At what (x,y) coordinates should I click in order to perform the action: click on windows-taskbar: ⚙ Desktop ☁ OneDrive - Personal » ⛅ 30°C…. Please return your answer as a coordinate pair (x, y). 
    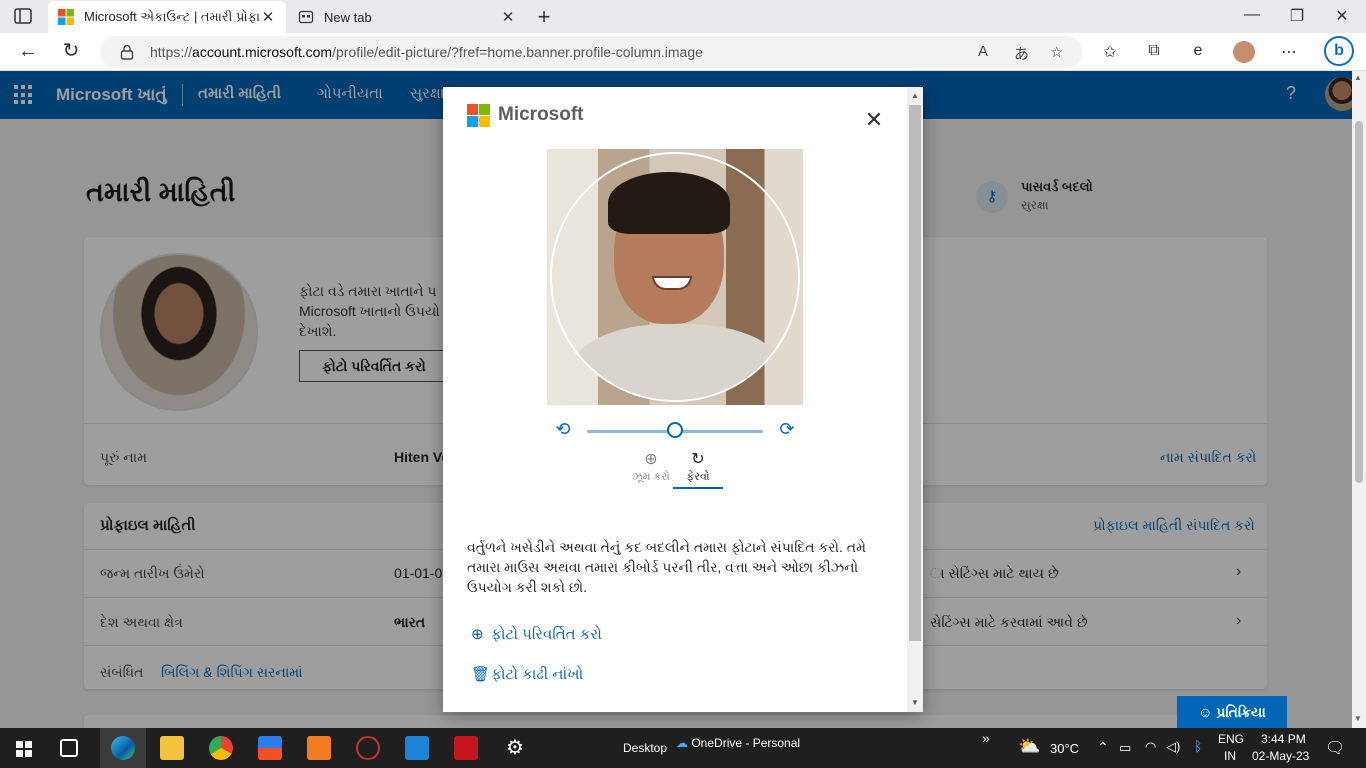
    Looking at the image, I should click on (683, 748).